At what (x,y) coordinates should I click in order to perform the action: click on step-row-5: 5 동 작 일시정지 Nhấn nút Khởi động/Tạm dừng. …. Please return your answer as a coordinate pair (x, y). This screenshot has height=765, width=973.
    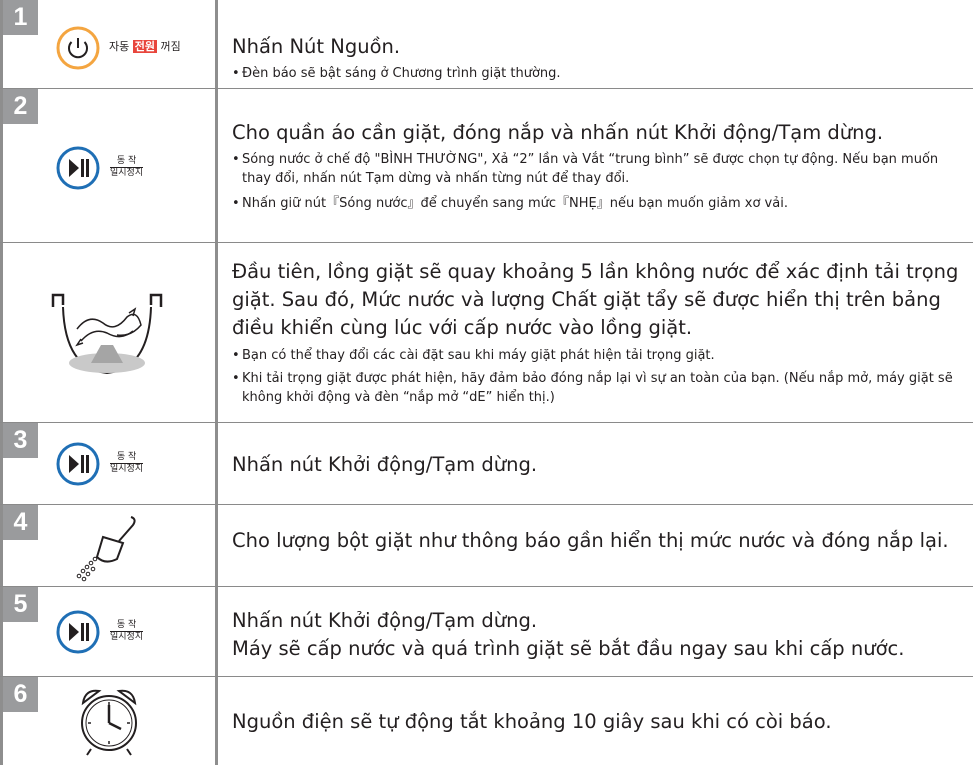
    Looking at the image, I should click on (486, 632).